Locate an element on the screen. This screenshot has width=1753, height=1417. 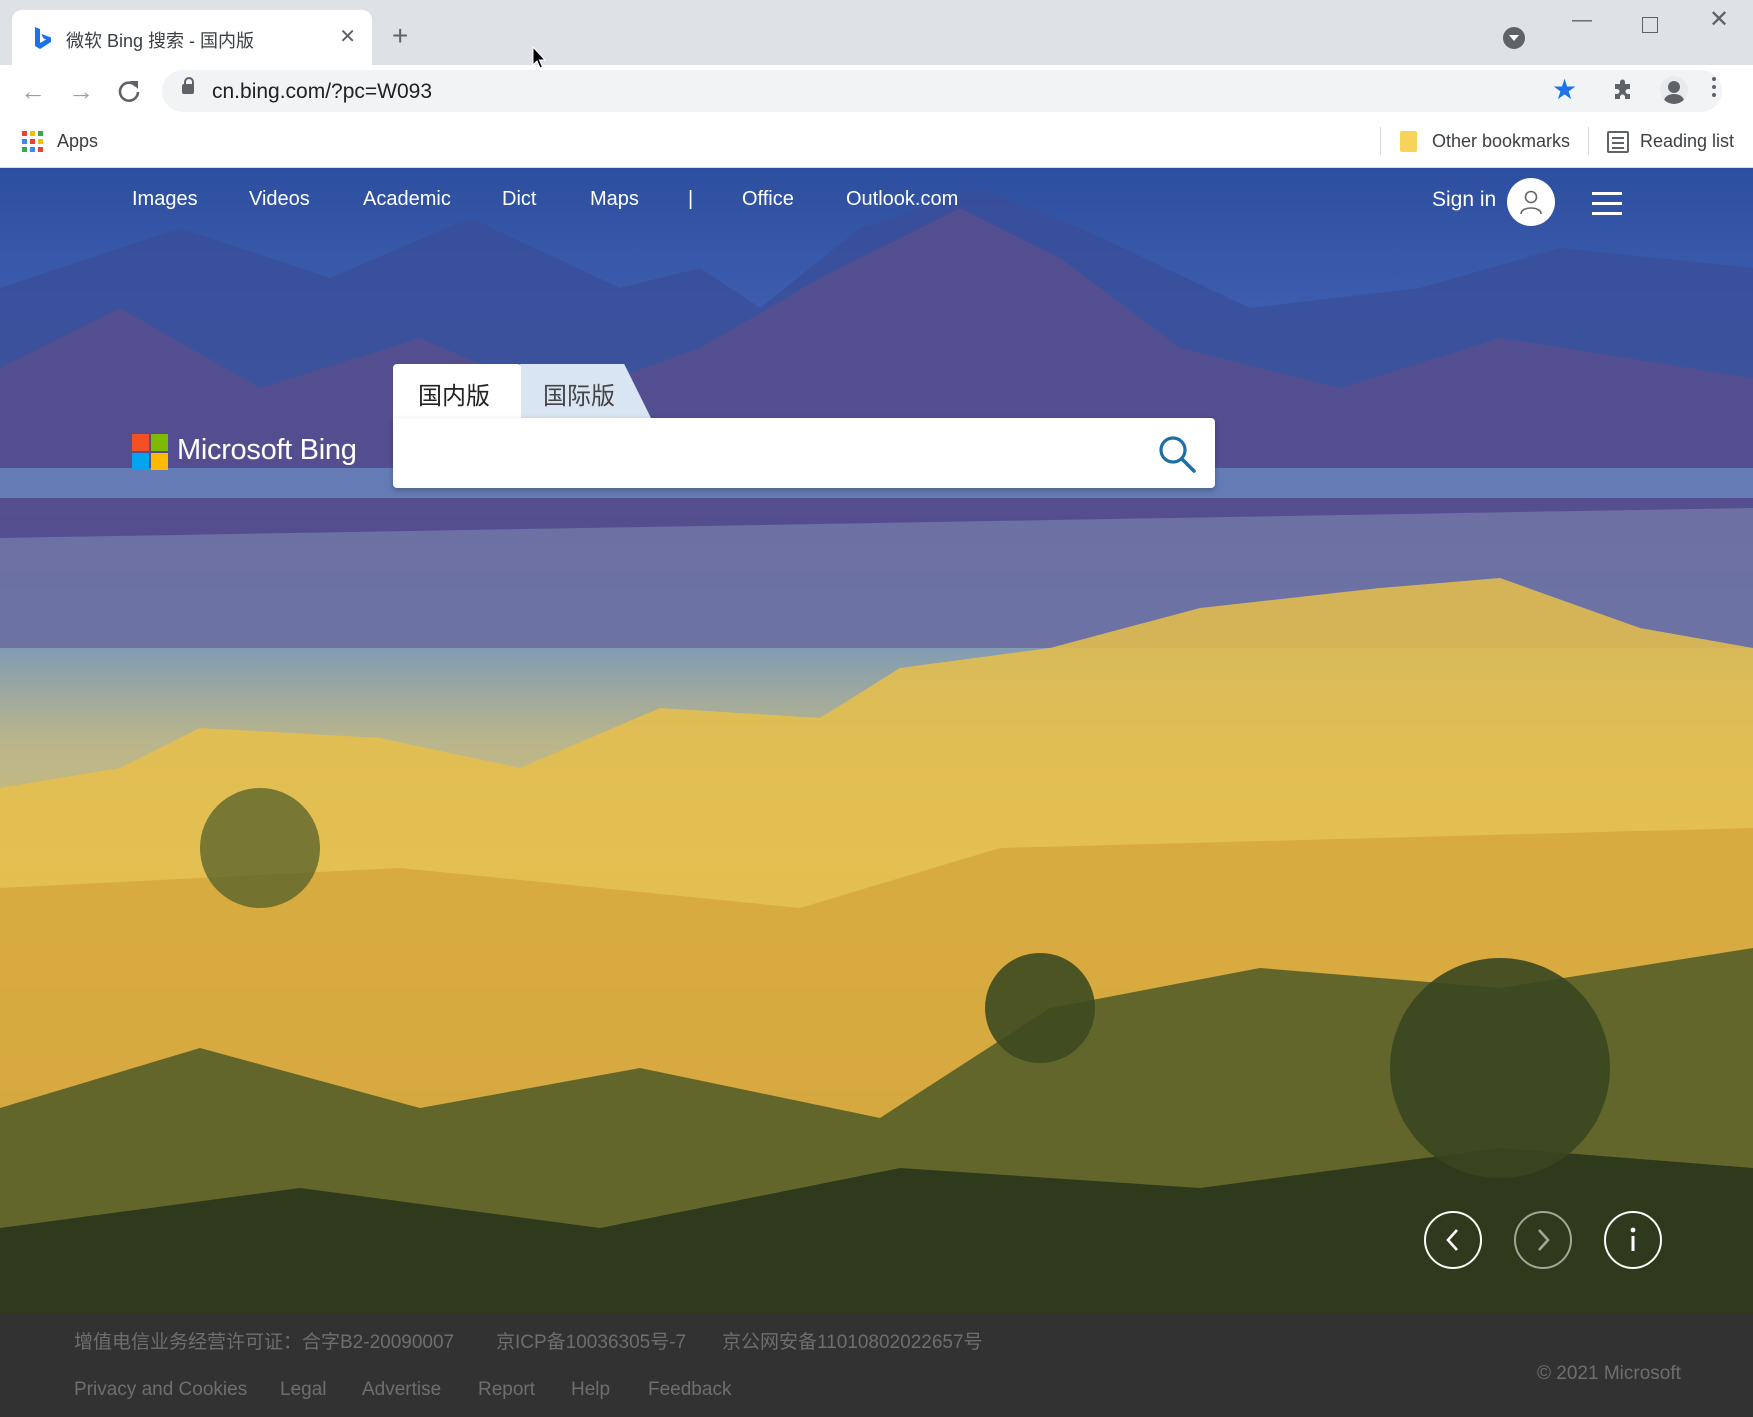
next-image-button is located at coordinates (1543, 1240).